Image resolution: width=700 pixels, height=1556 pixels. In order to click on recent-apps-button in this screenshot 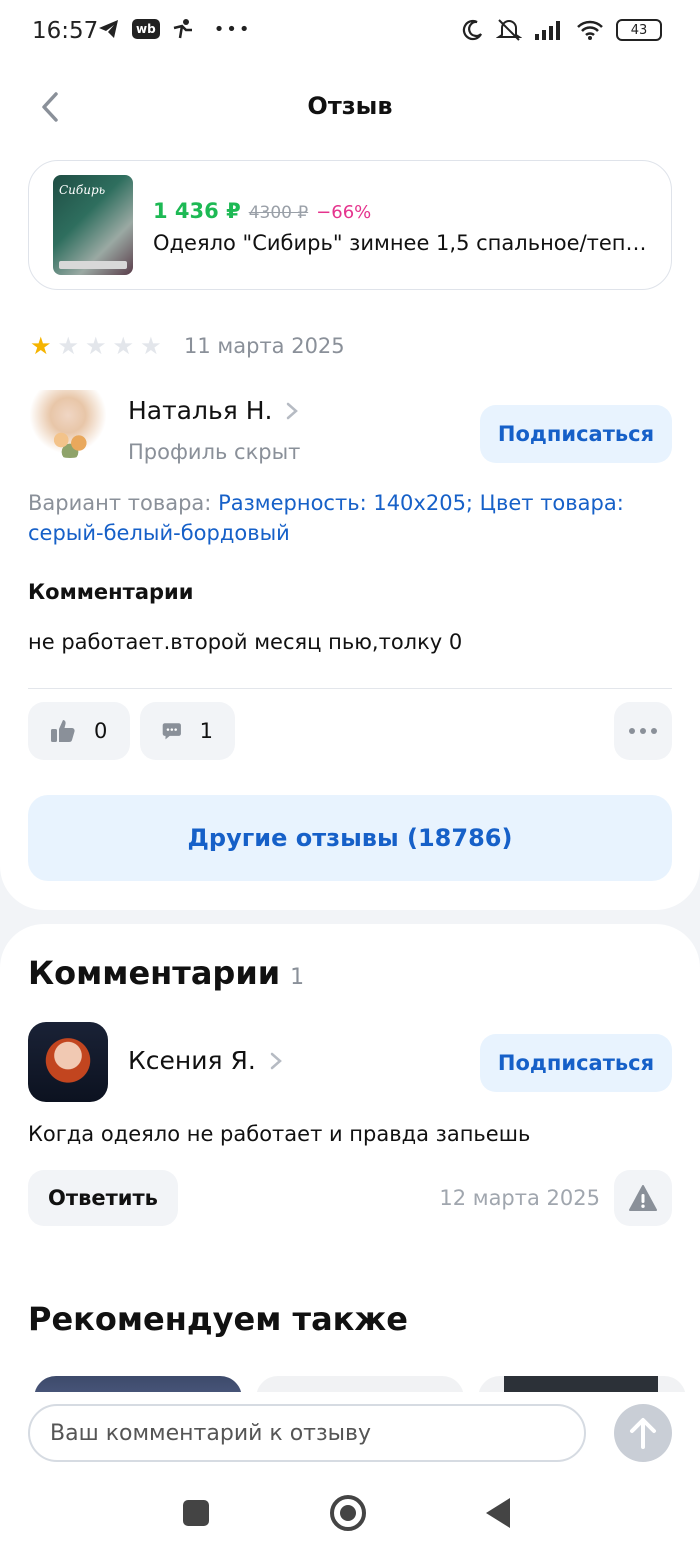, I will do `click(196, 1513)`.